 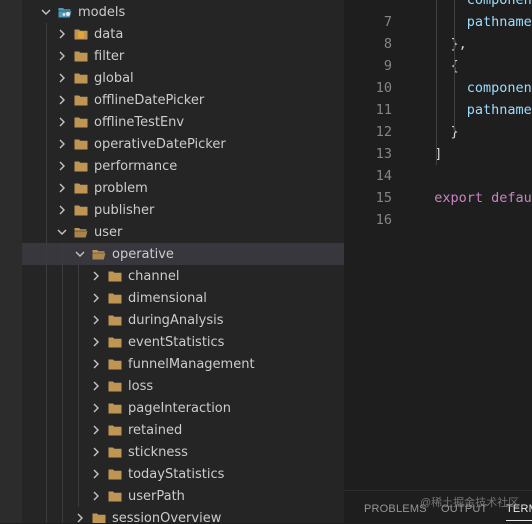 I want to click on explorer-item-funnel-management: funnelManagement, so click(x=183, y=364).